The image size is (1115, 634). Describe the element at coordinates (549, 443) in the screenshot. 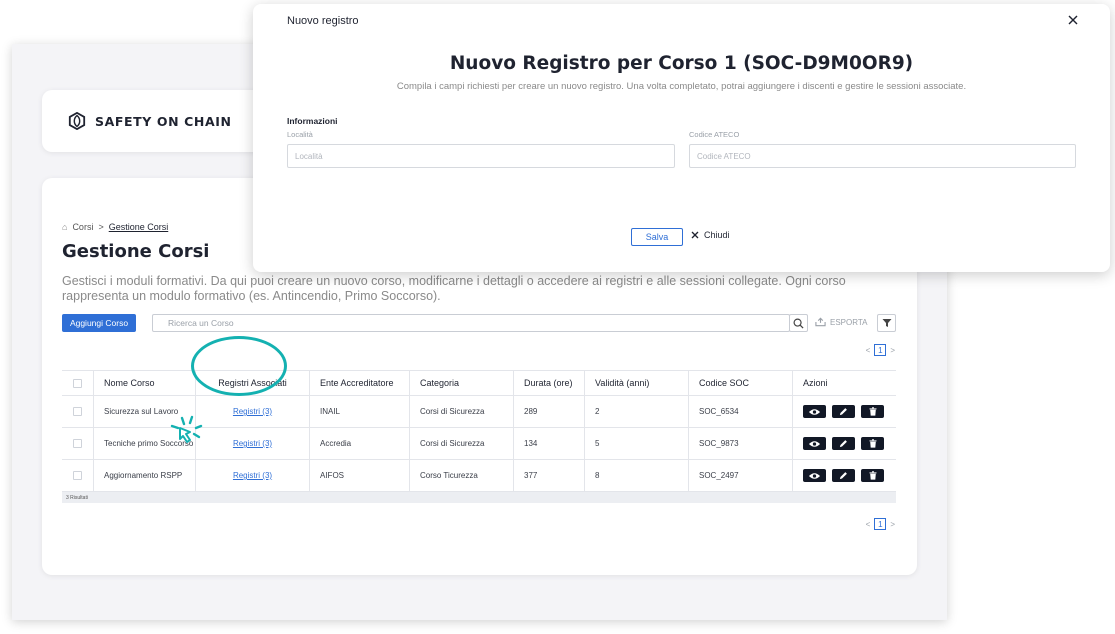

I see `durata-cell: 134` at that location.